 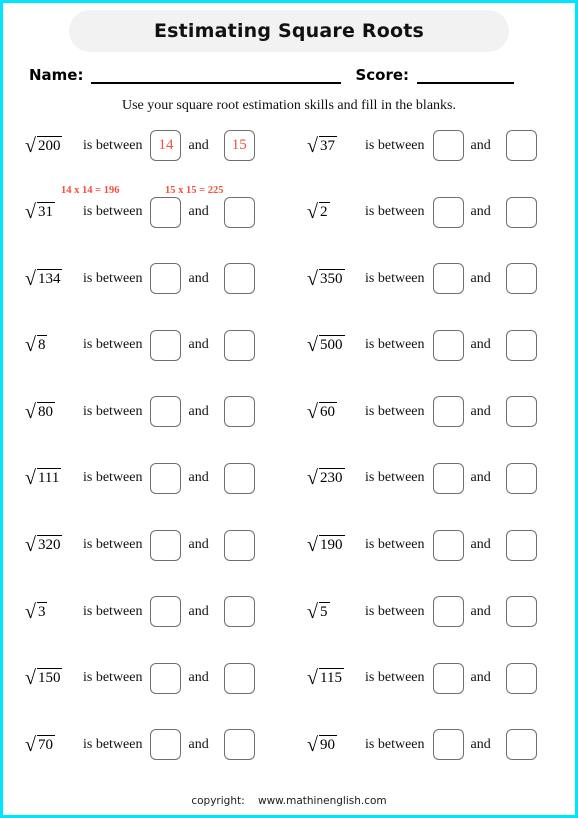 I want to click on square-root-expression: √ 80, so click(x=51, y=411).